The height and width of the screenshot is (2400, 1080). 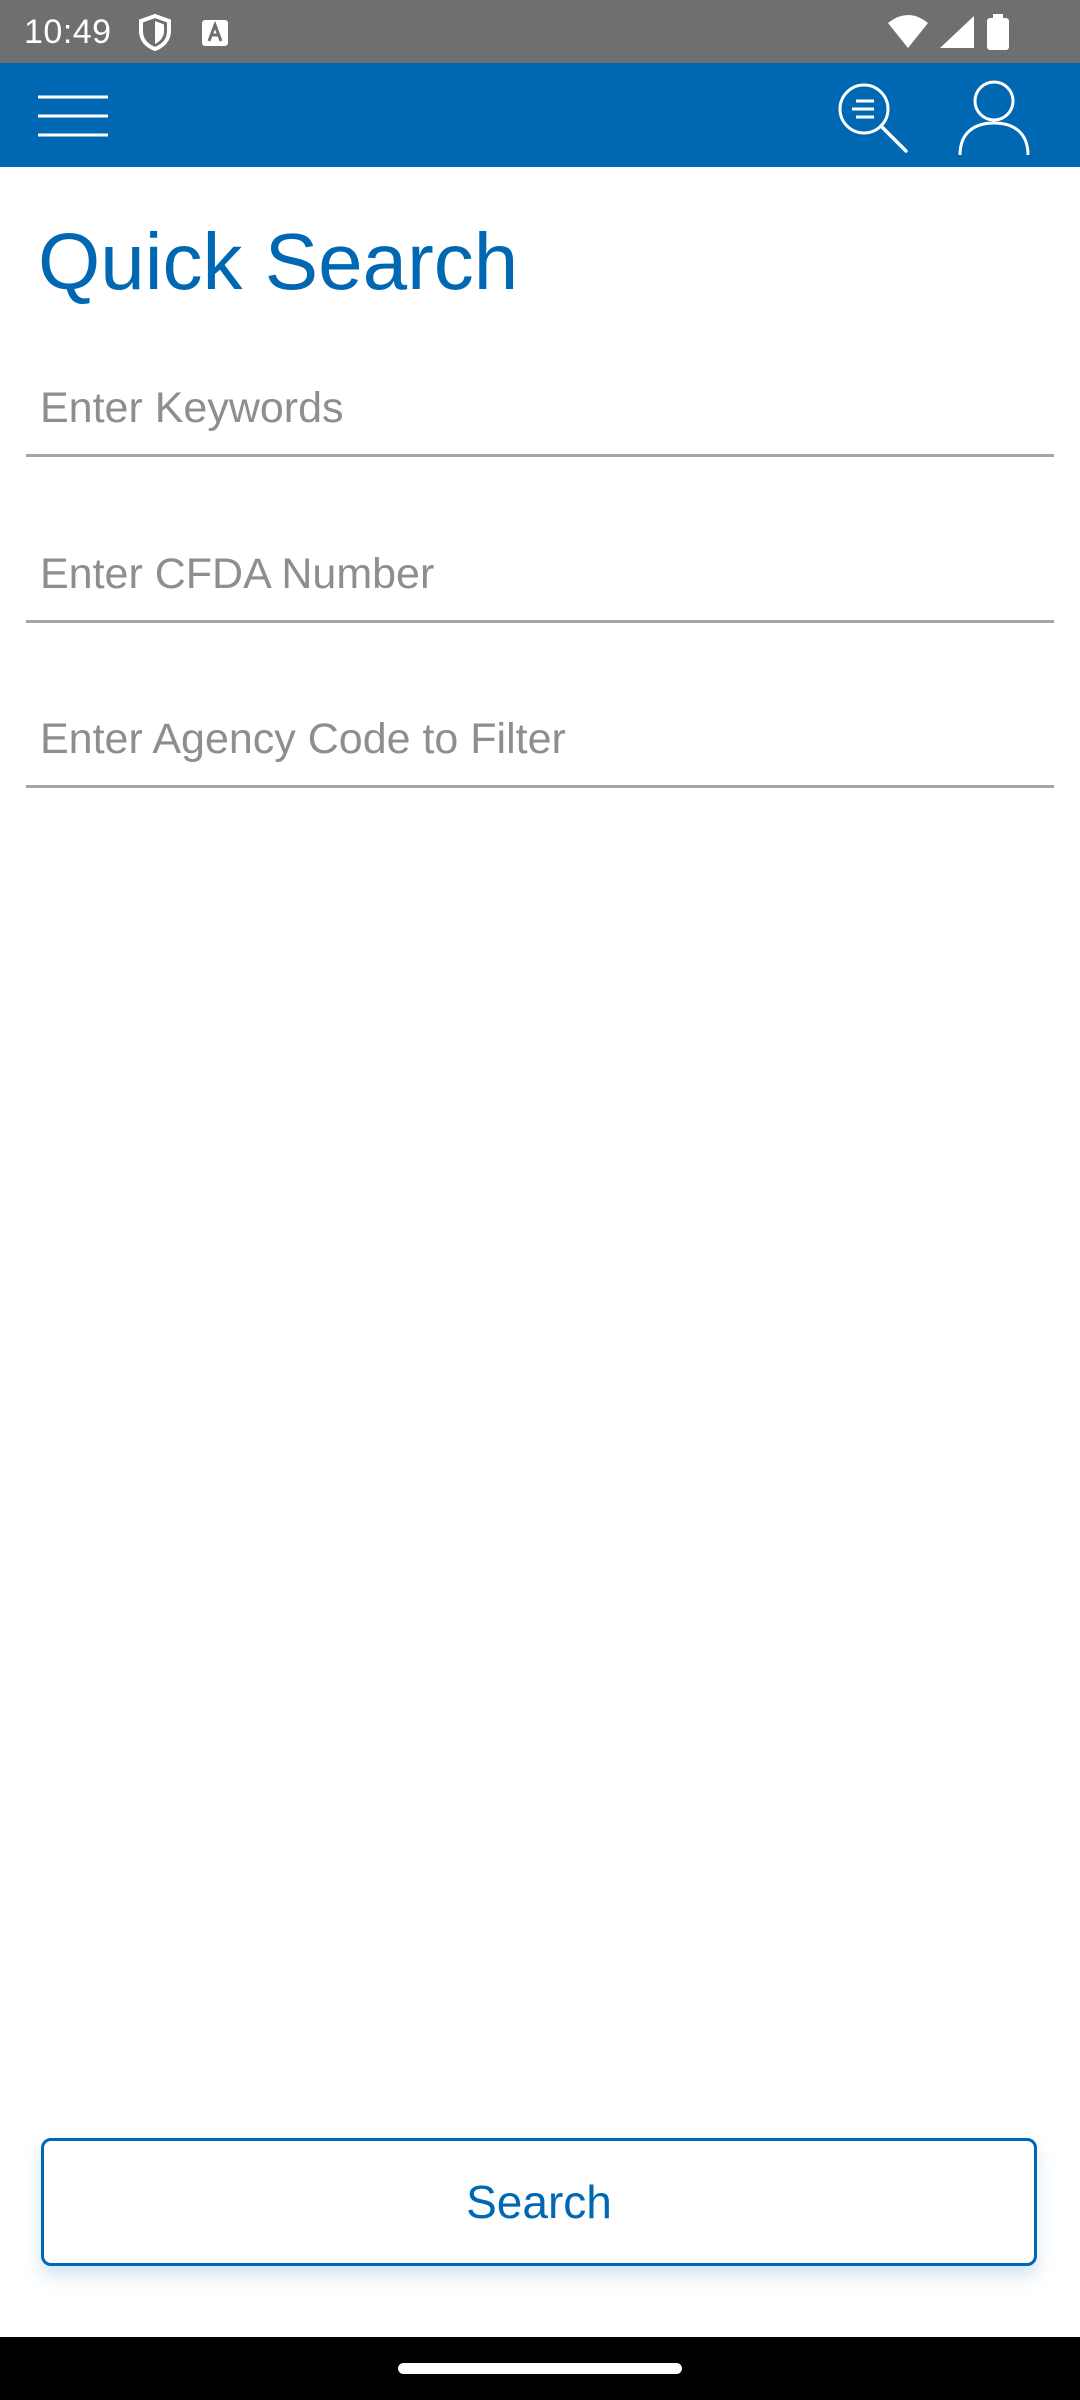 I want to click on search-button: Search, so click(x=539, y=2202).